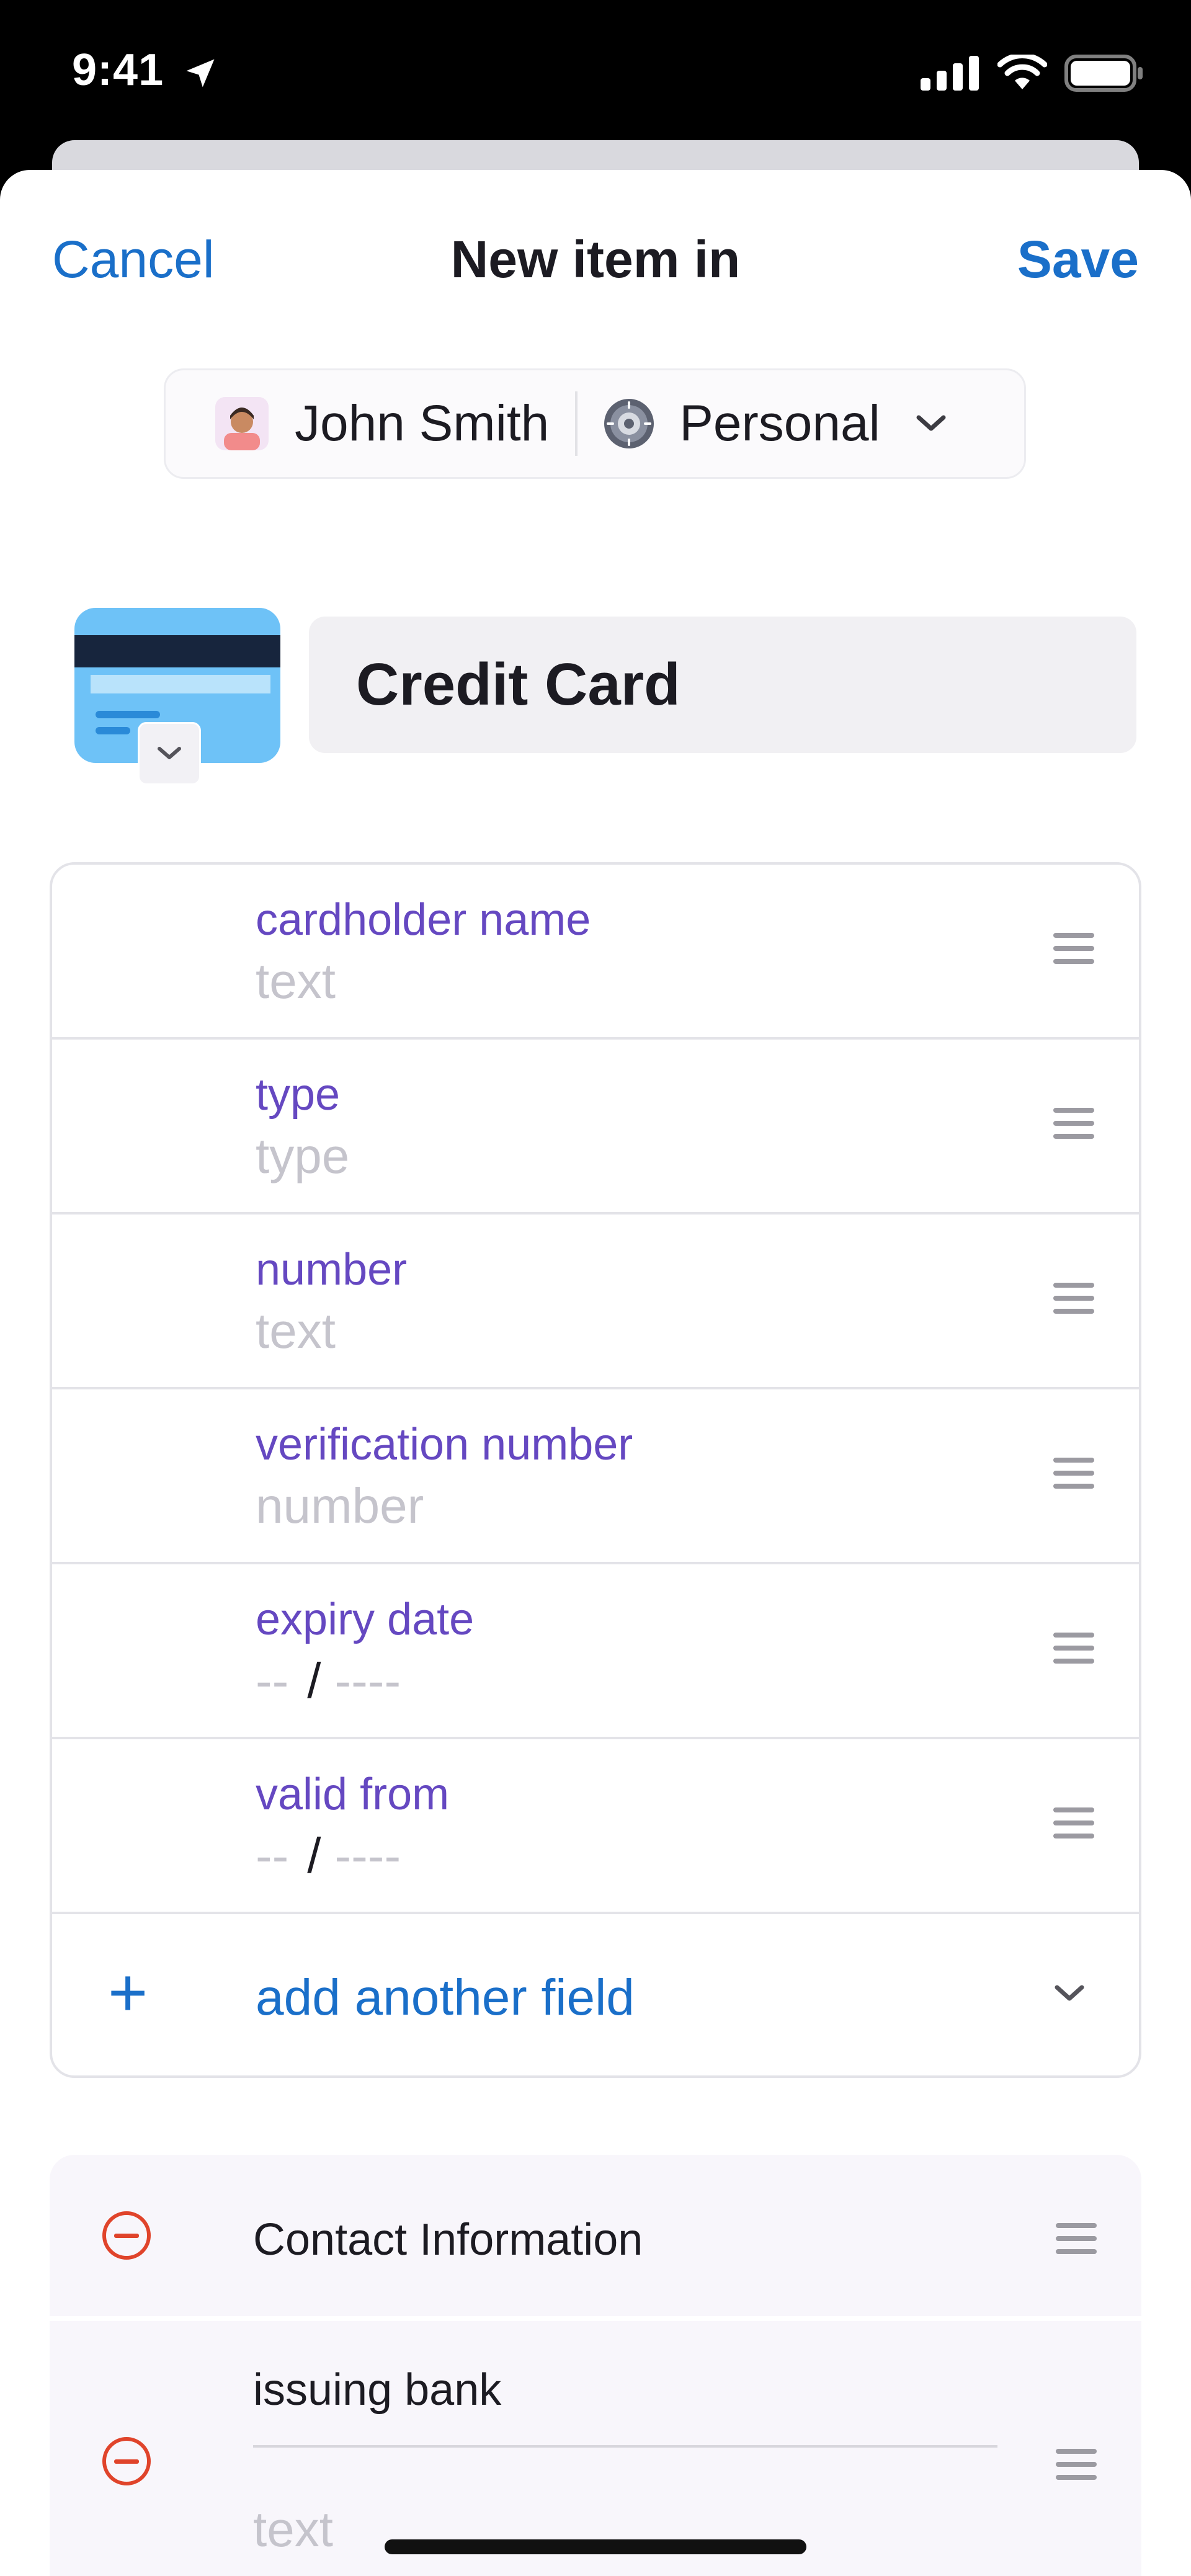 Image resolution: width=1191 pixels, height=2576 pixels. I want to click on vault-picker: John Smith Personal, so click(595, 424).